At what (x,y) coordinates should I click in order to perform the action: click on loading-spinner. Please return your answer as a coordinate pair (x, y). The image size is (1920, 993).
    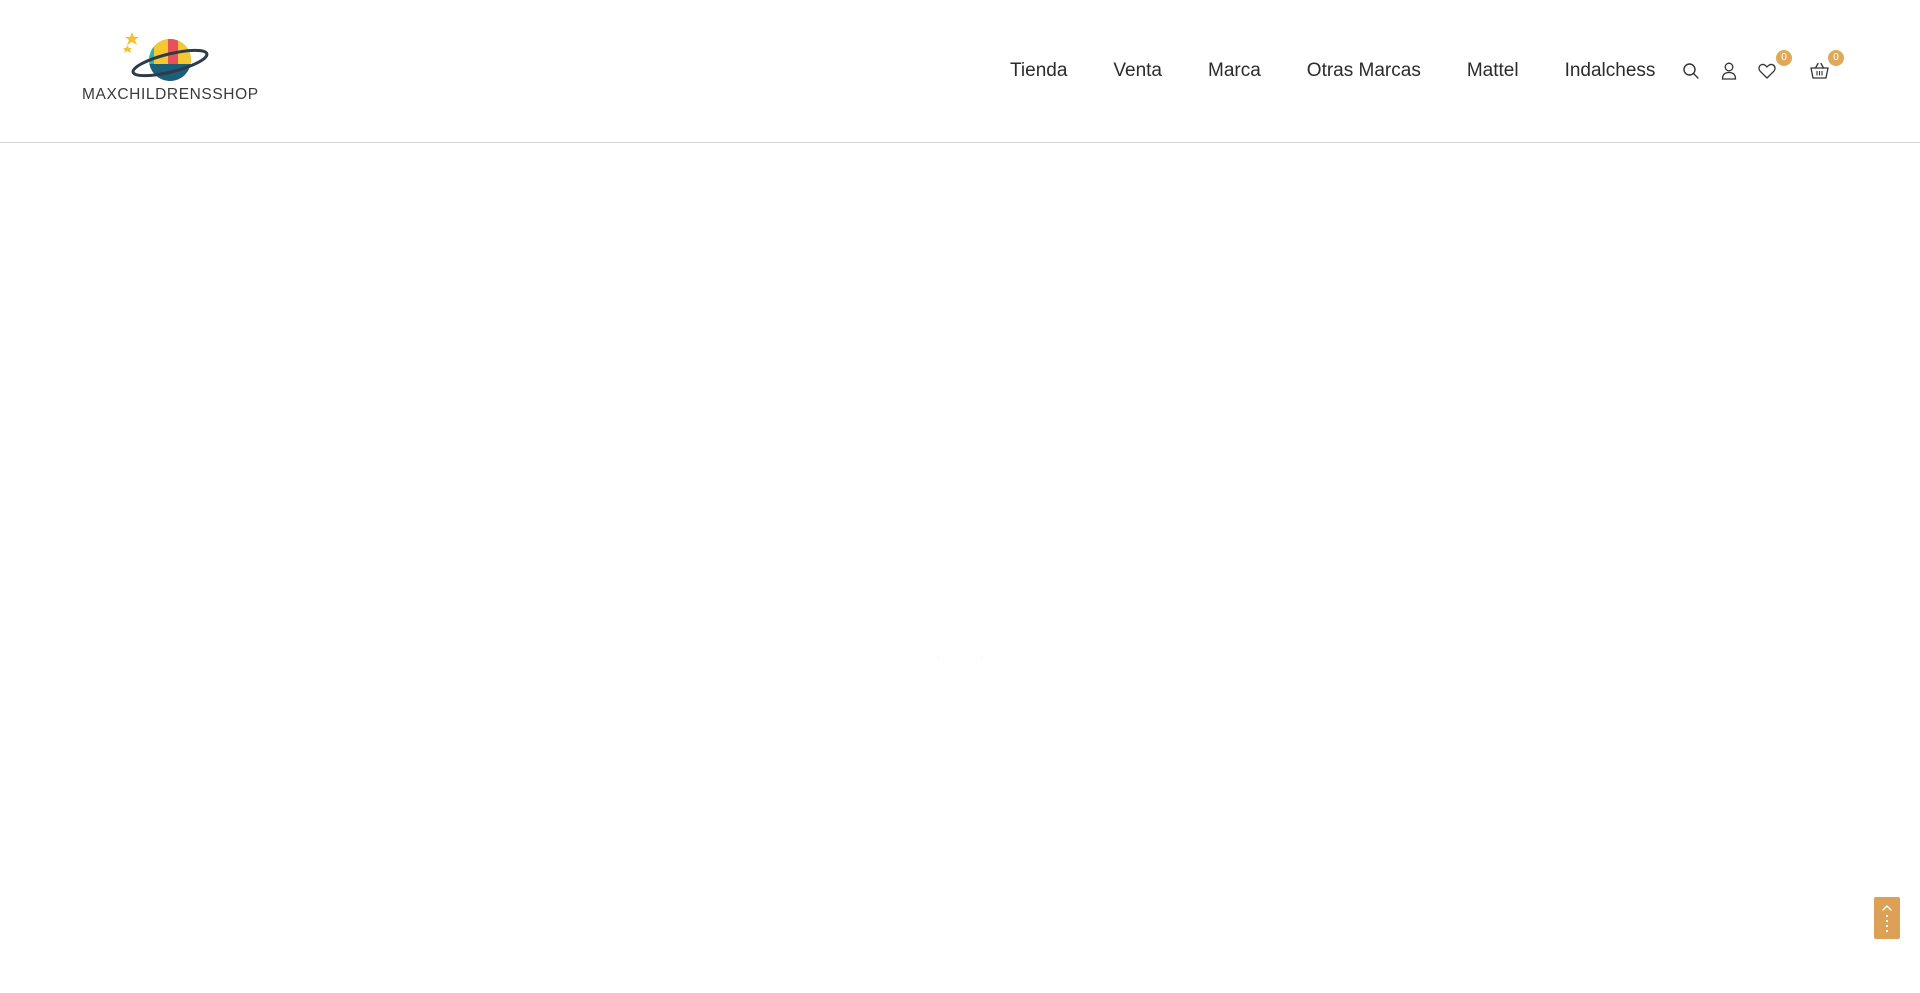
    Looking at the image, I should click on (960, 644).